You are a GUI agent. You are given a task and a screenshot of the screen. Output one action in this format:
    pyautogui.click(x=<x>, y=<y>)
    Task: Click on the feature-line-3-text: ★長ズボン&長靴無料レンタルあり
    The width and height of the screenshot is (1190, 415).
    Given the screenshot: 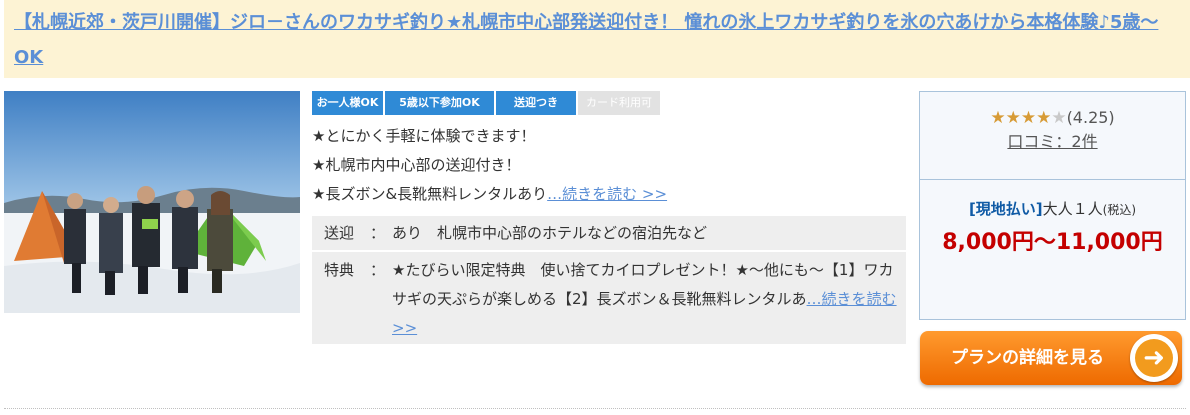 What is the action you would take?
    pyautogui.click(x=430, y=194)
    